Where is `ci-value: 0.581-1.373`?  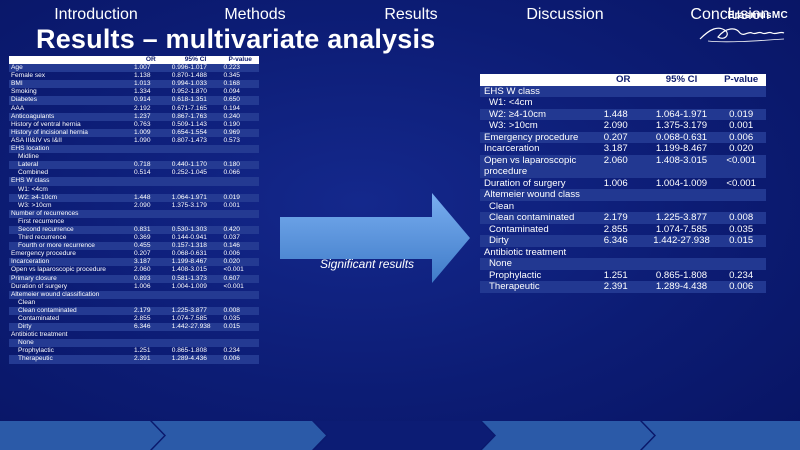
ci-value: 0.581-1.373 is located at coordinates (195, 278).